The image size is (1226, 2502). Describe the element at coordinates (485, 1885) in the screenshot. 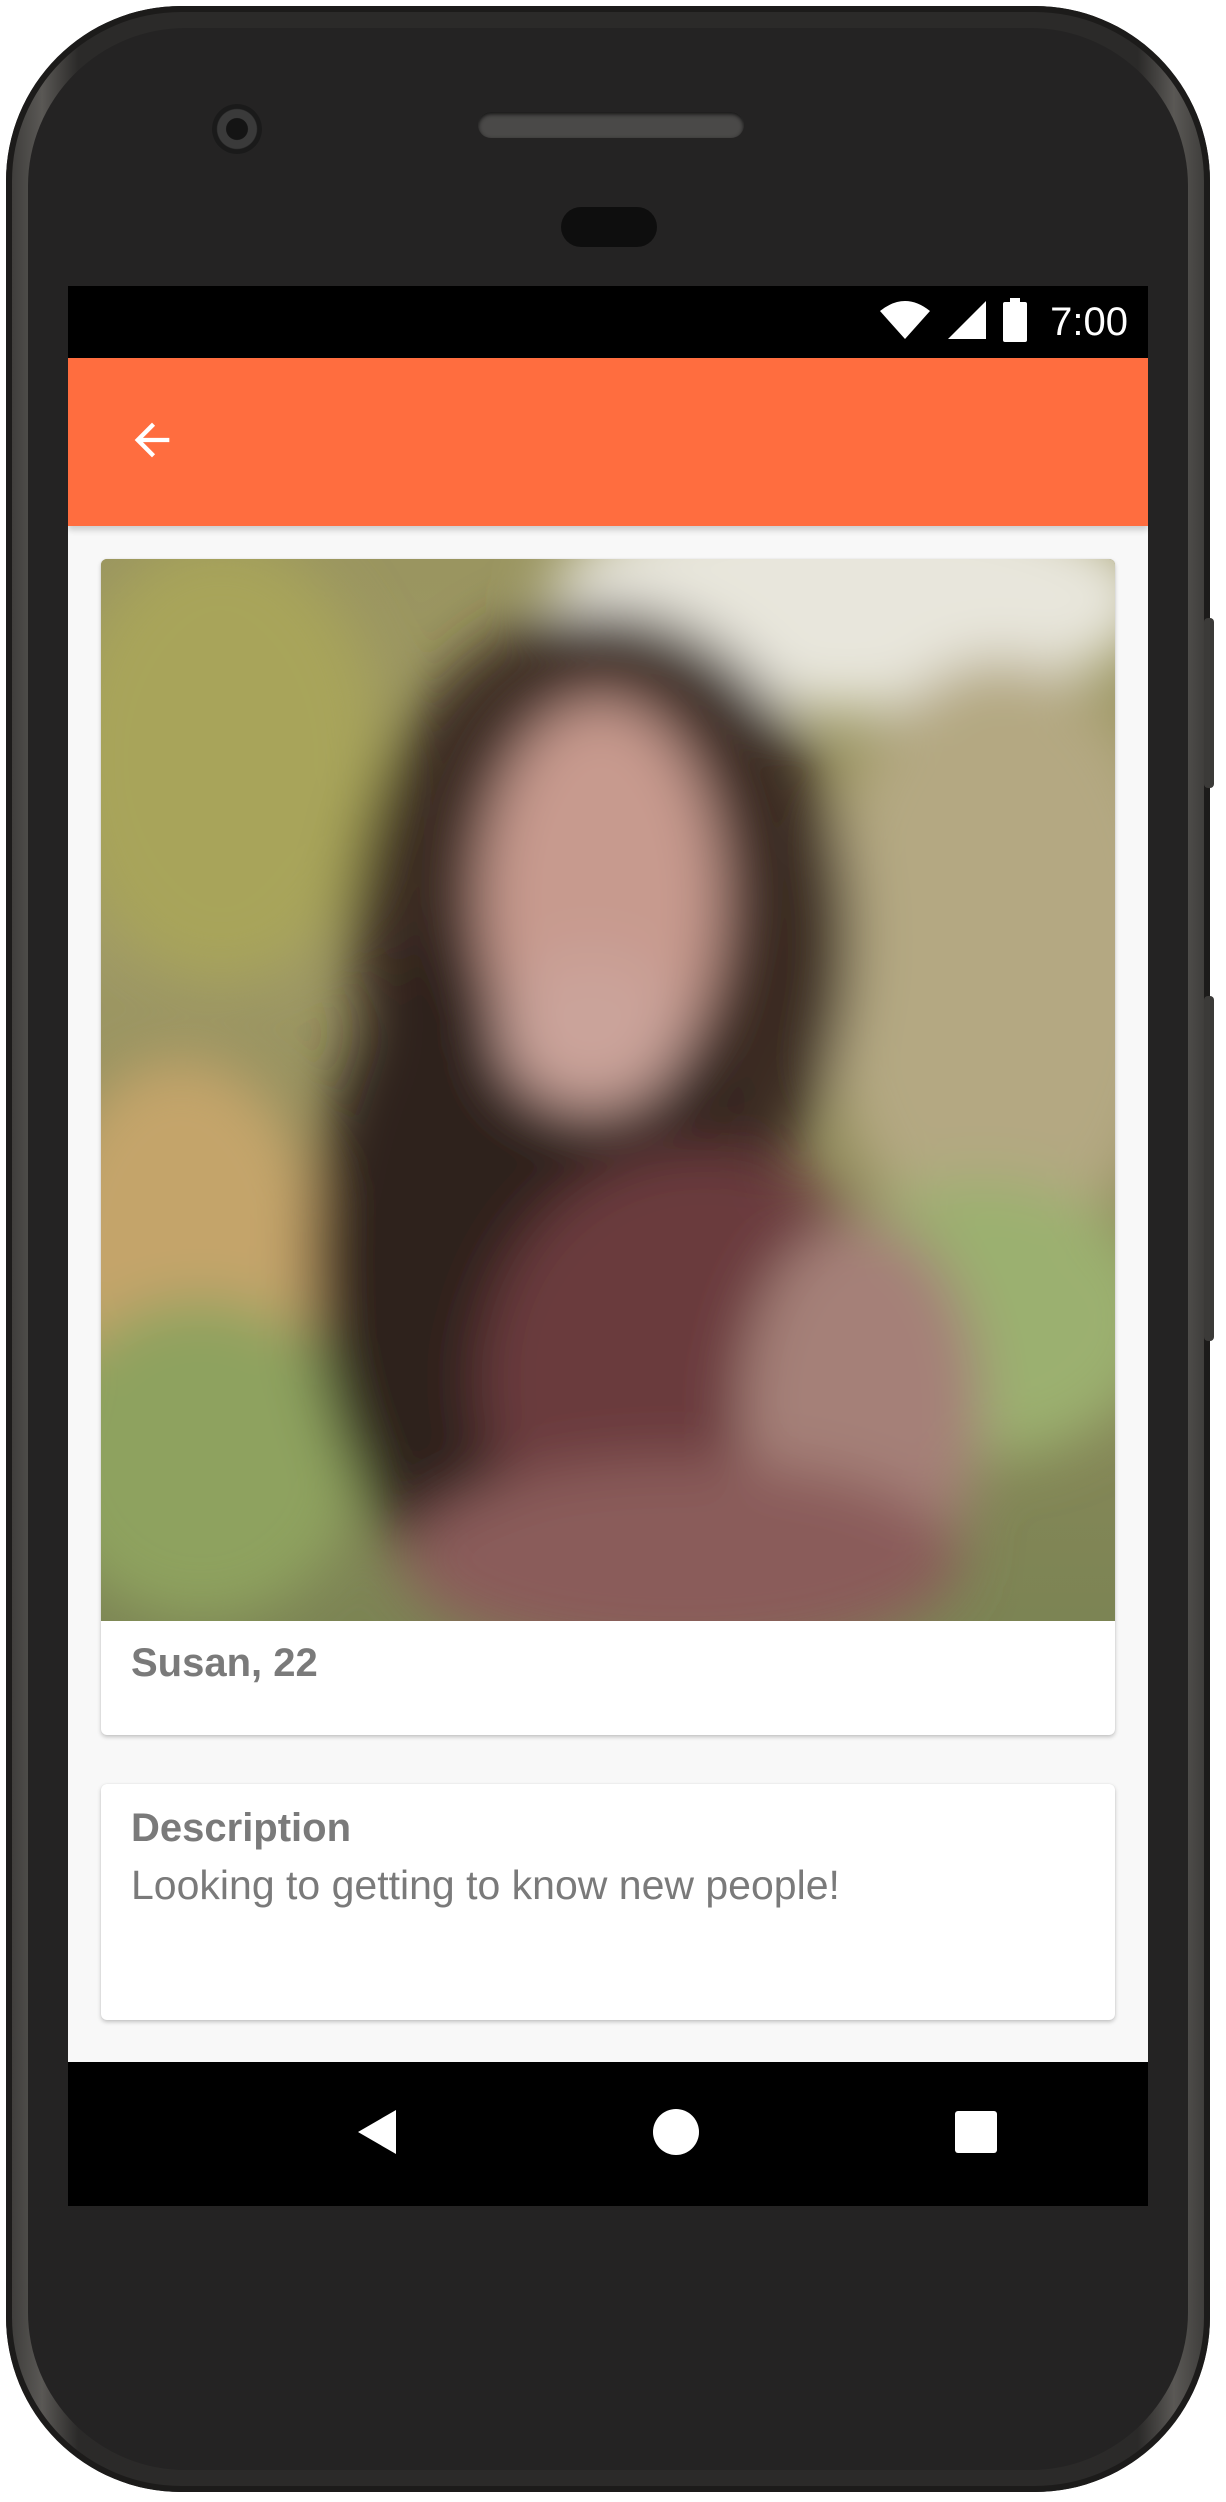

I see `description-text: Looking to getting to know new people!` at that location.